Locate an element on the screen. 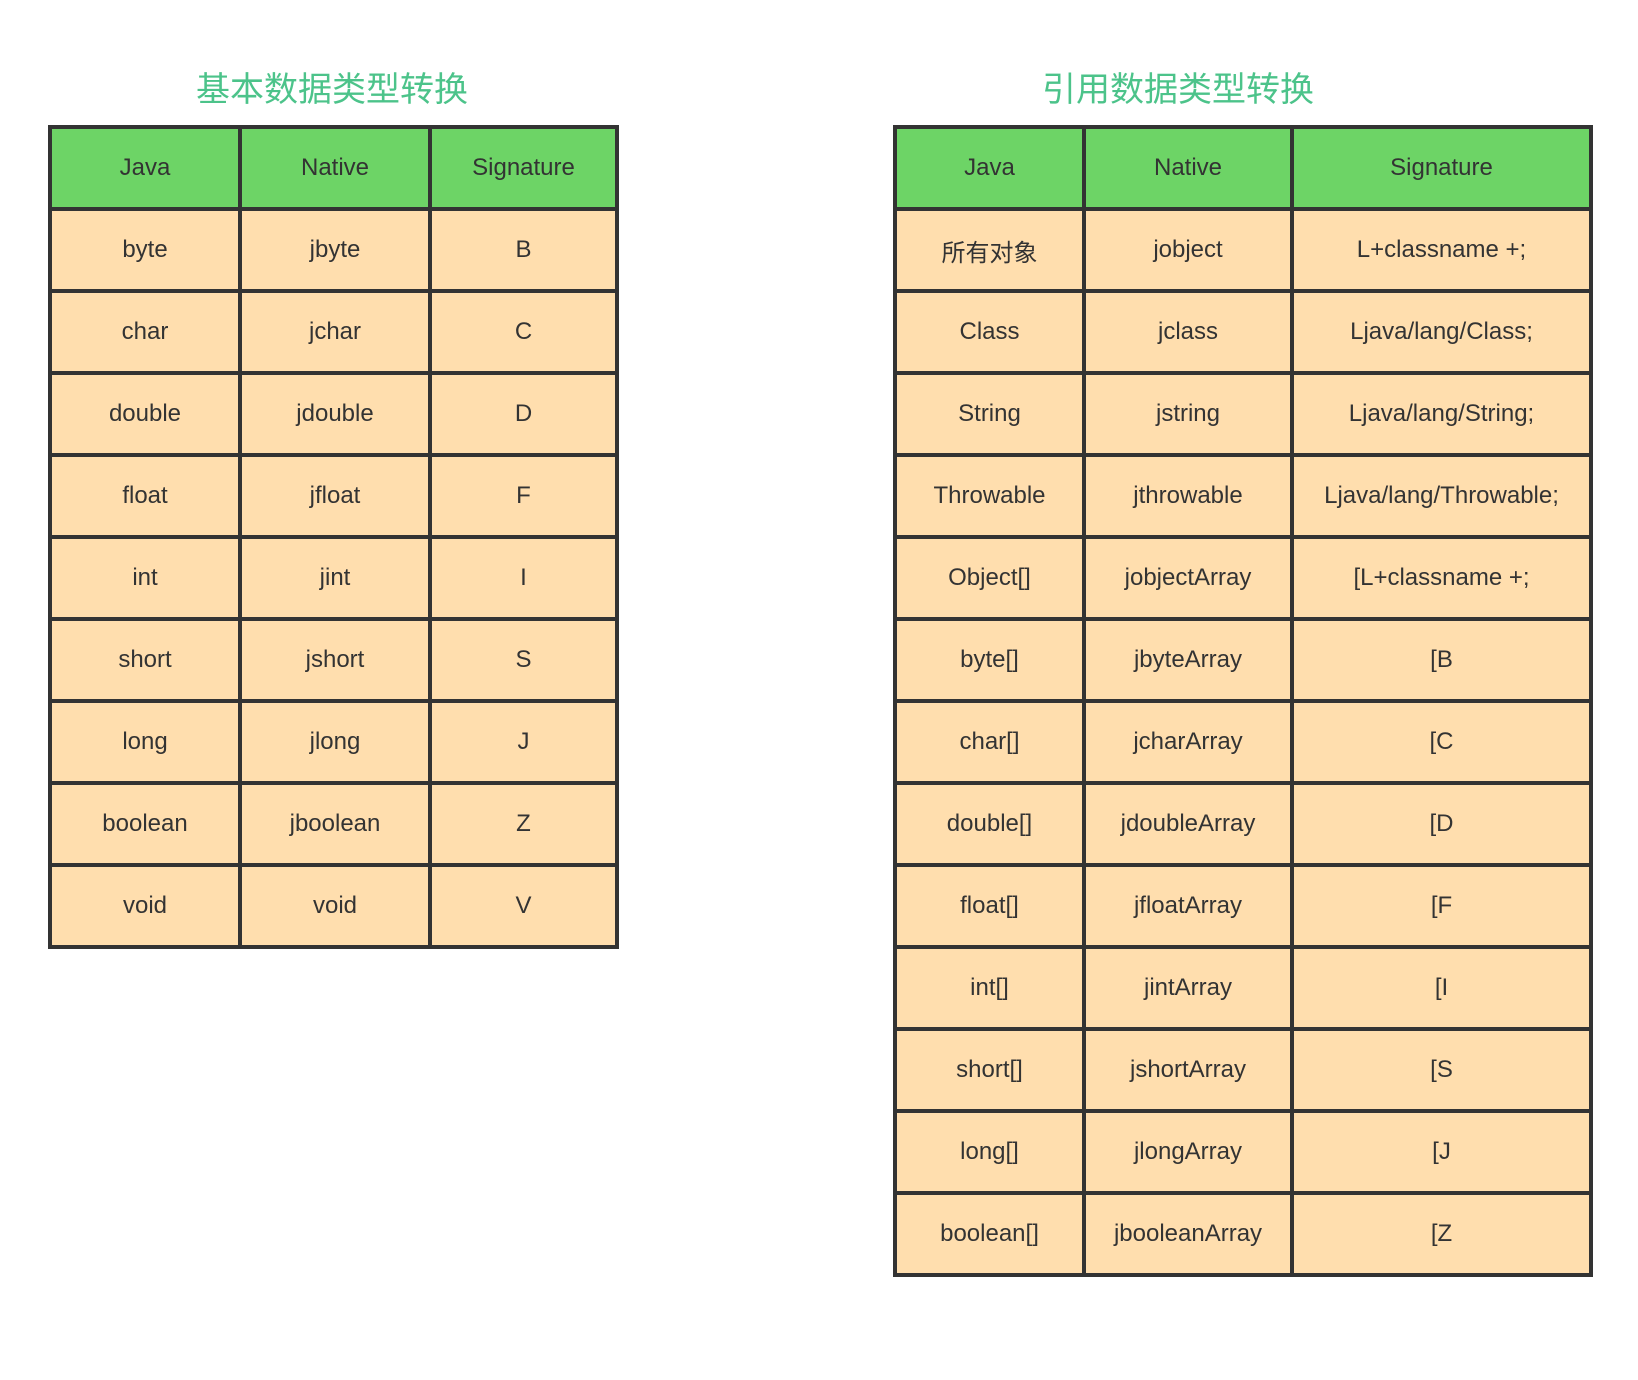  signature-cell: [S is located at coordinates (1441, 1070).